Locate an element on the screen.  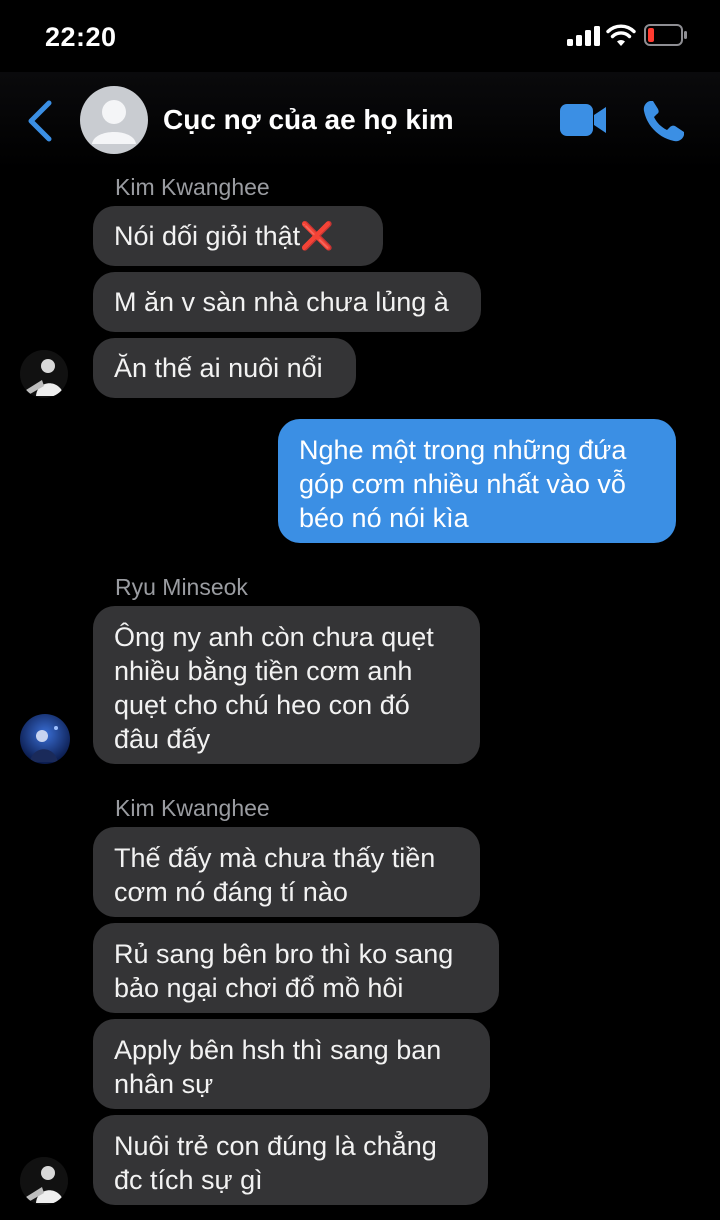
sender-name: Ryu Minseok is located at coordinates (181, 587).